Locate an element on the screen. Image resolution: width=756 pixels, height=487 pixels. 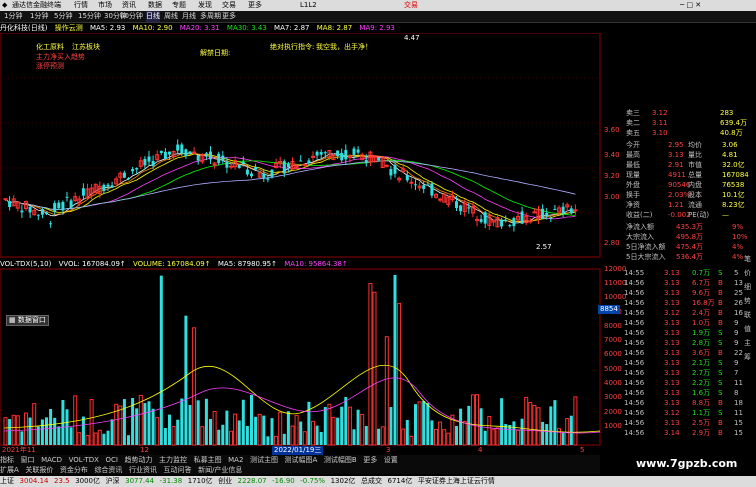
period-15m: 15分钟 is located at coordinates (89, 16).